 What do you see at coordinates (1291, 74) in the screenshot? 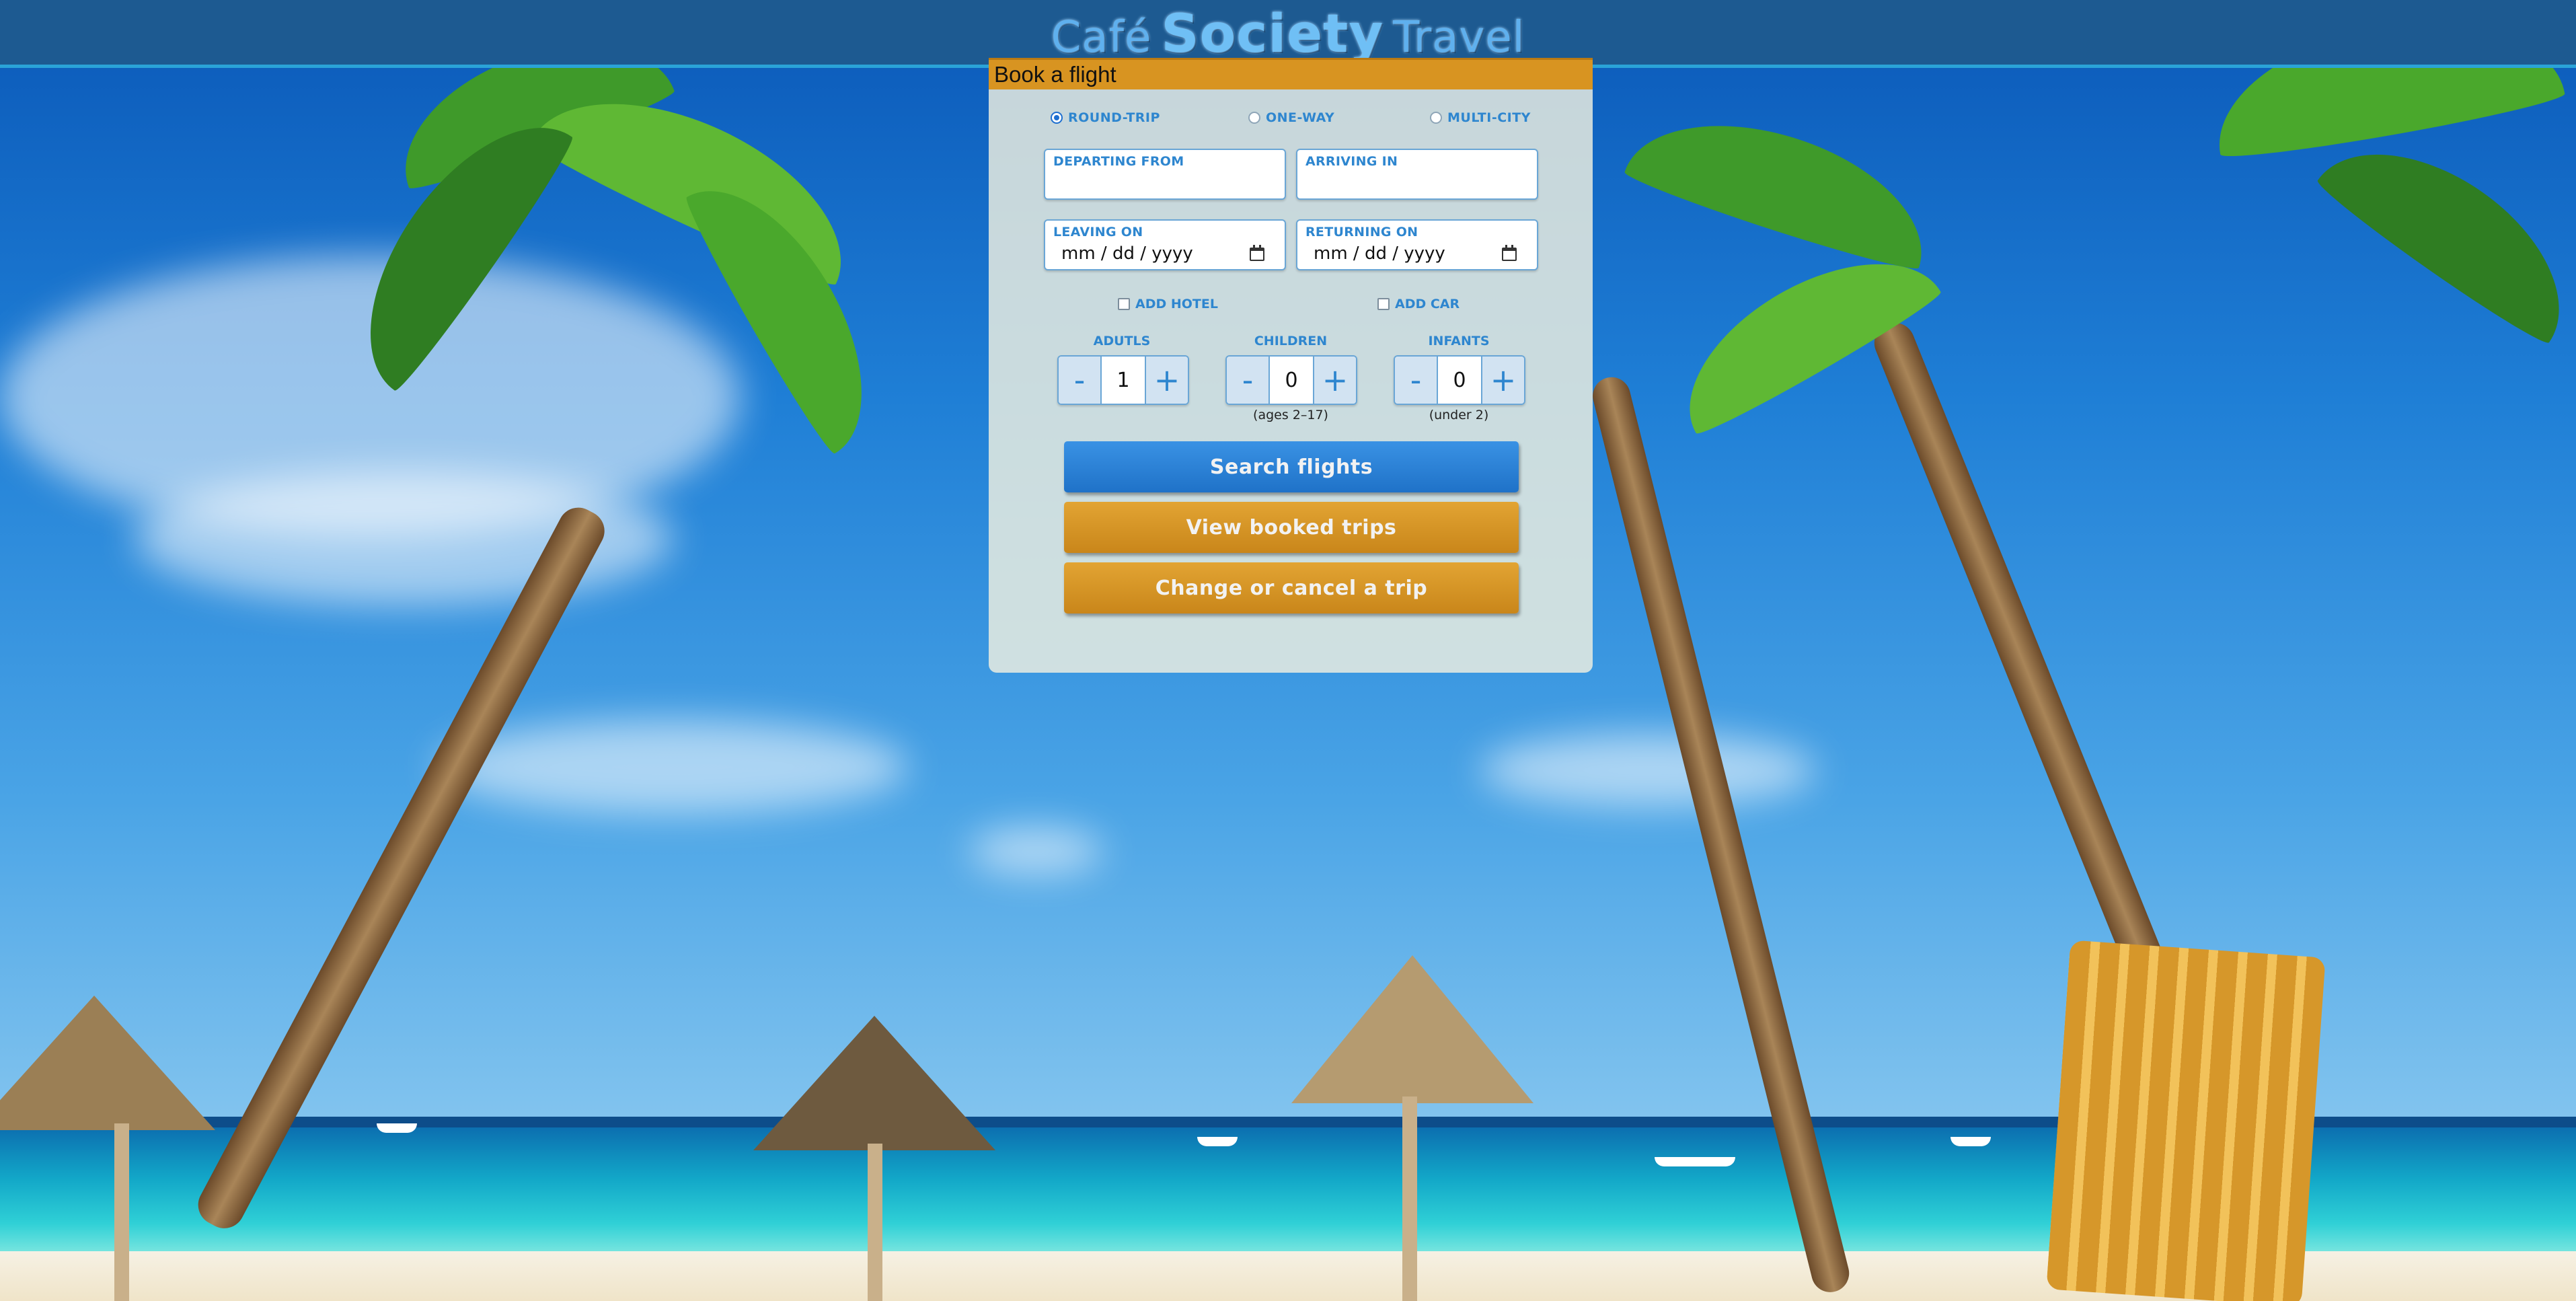
I see `panel-title: Book a flight` at bounding box center [1291, 74].